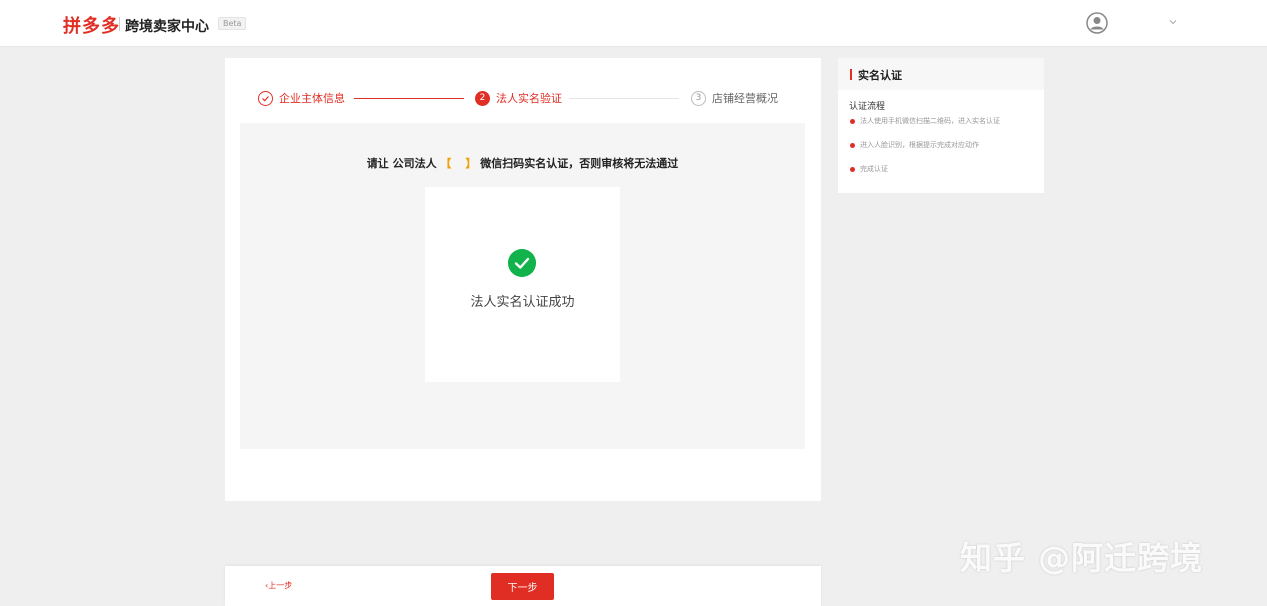 Image resolution: width=1267 pixels, height=606 pixels. I want to click on product-title: 跨境卖家中心, so click(167, 26).